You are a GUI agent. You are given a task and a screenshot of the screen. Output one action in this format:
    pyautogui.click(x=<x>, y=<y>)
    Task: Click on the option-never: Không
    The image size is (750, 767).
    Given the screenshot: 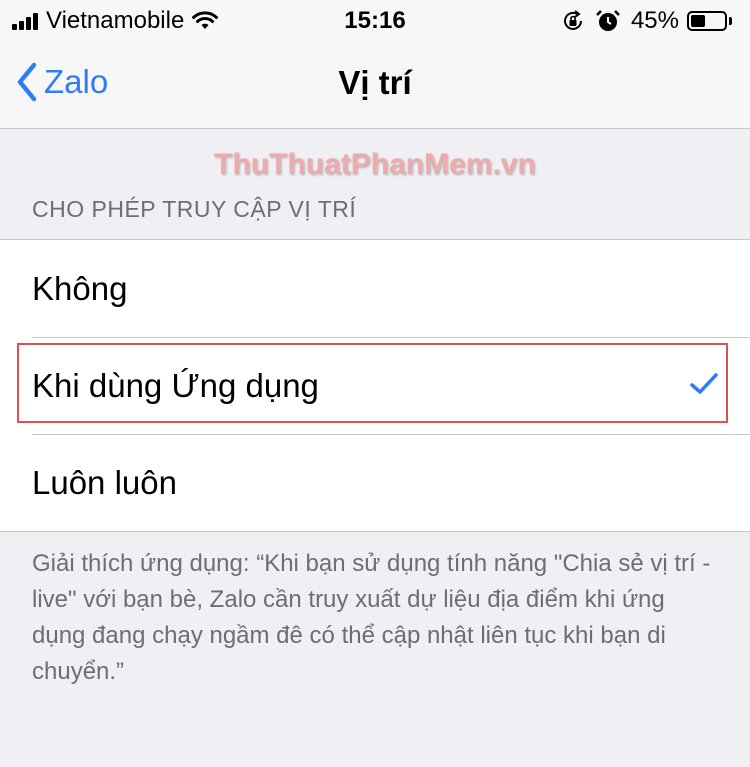 What is the action you would take?
    pyautogui.click(x=375, y=288)
    